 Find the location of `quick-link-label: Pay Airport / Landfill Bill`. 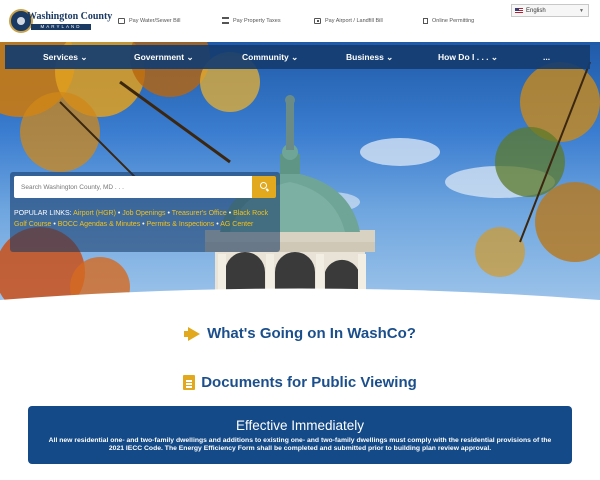

quick-link-label: Pay Airport / Landfill Bill is located at coordinates (354, 21).